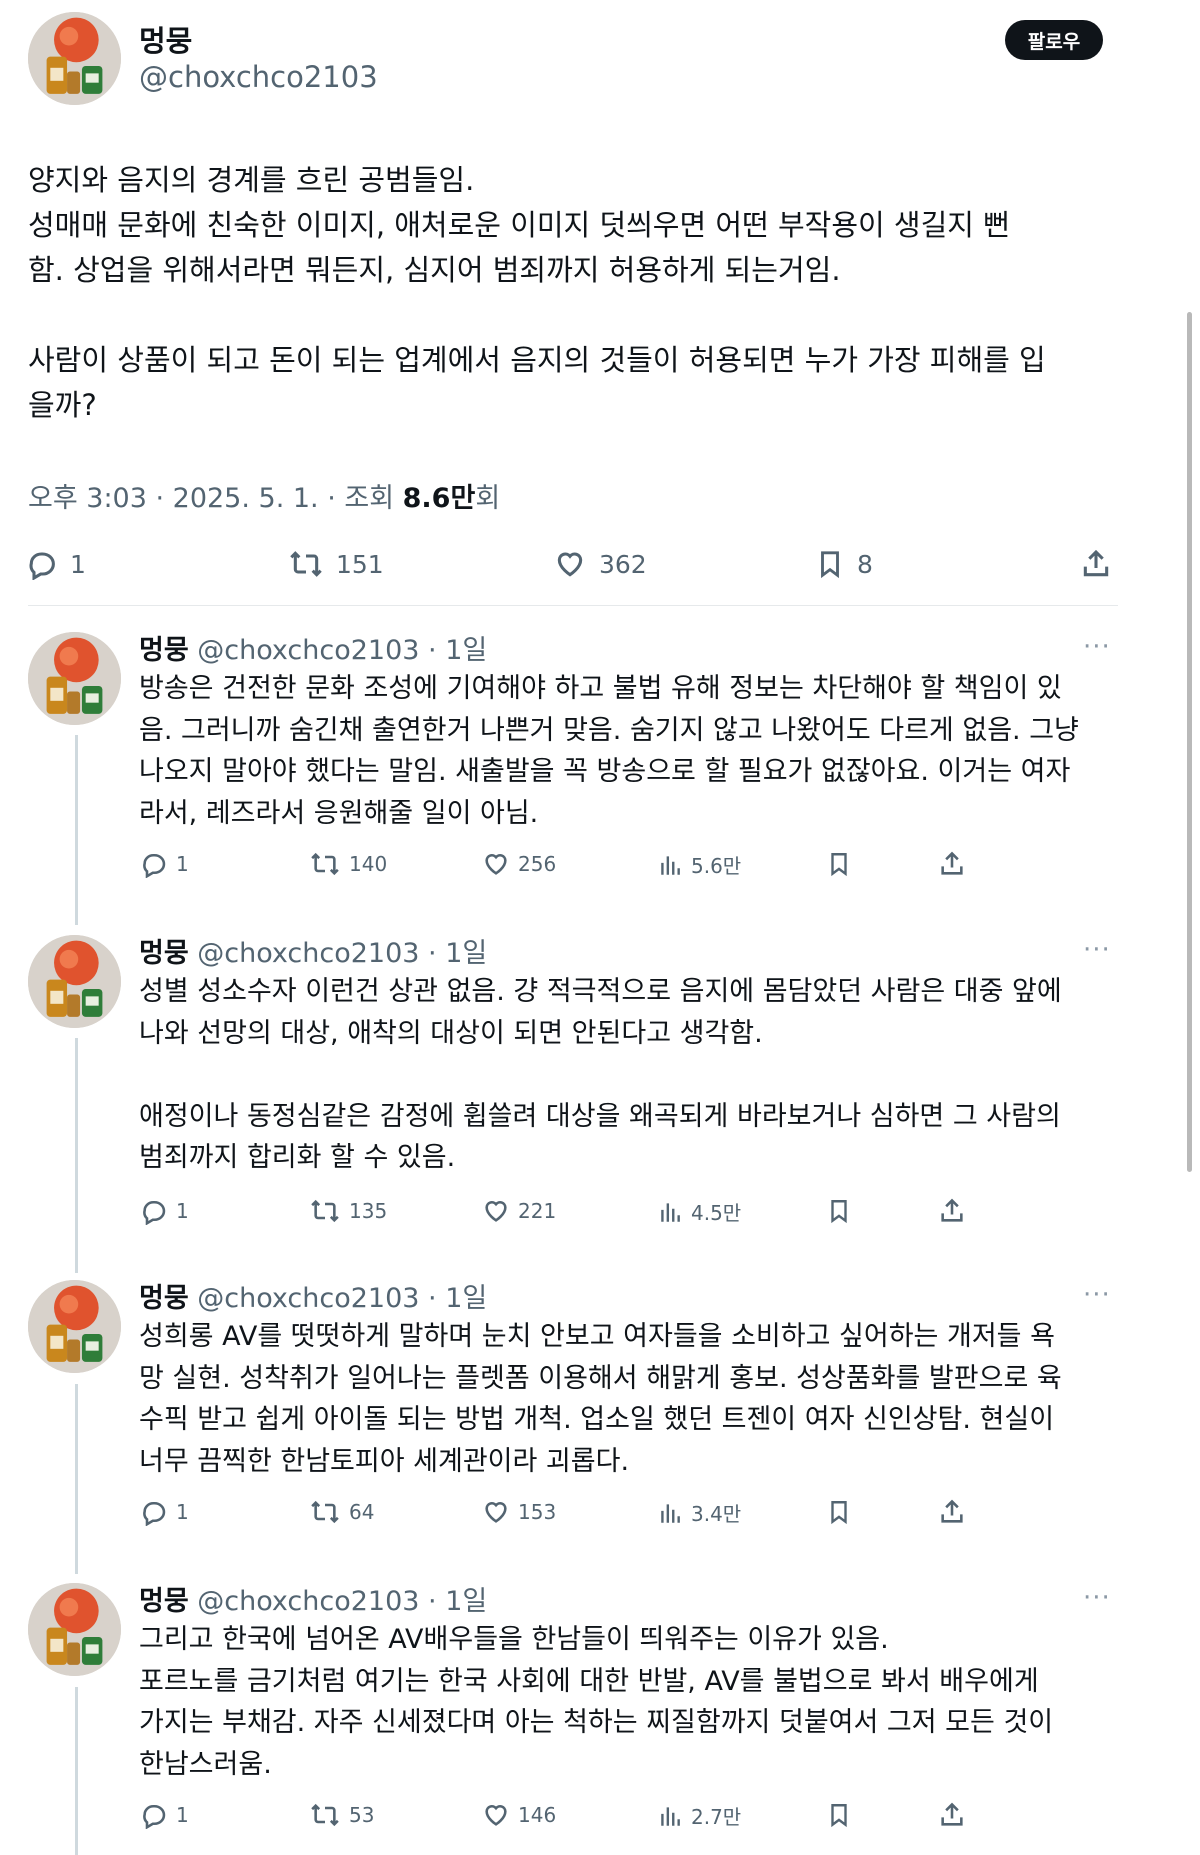 This screenshot has height=1855, width=1200. I want to click on repost-count: 135, so click(368, 1211).